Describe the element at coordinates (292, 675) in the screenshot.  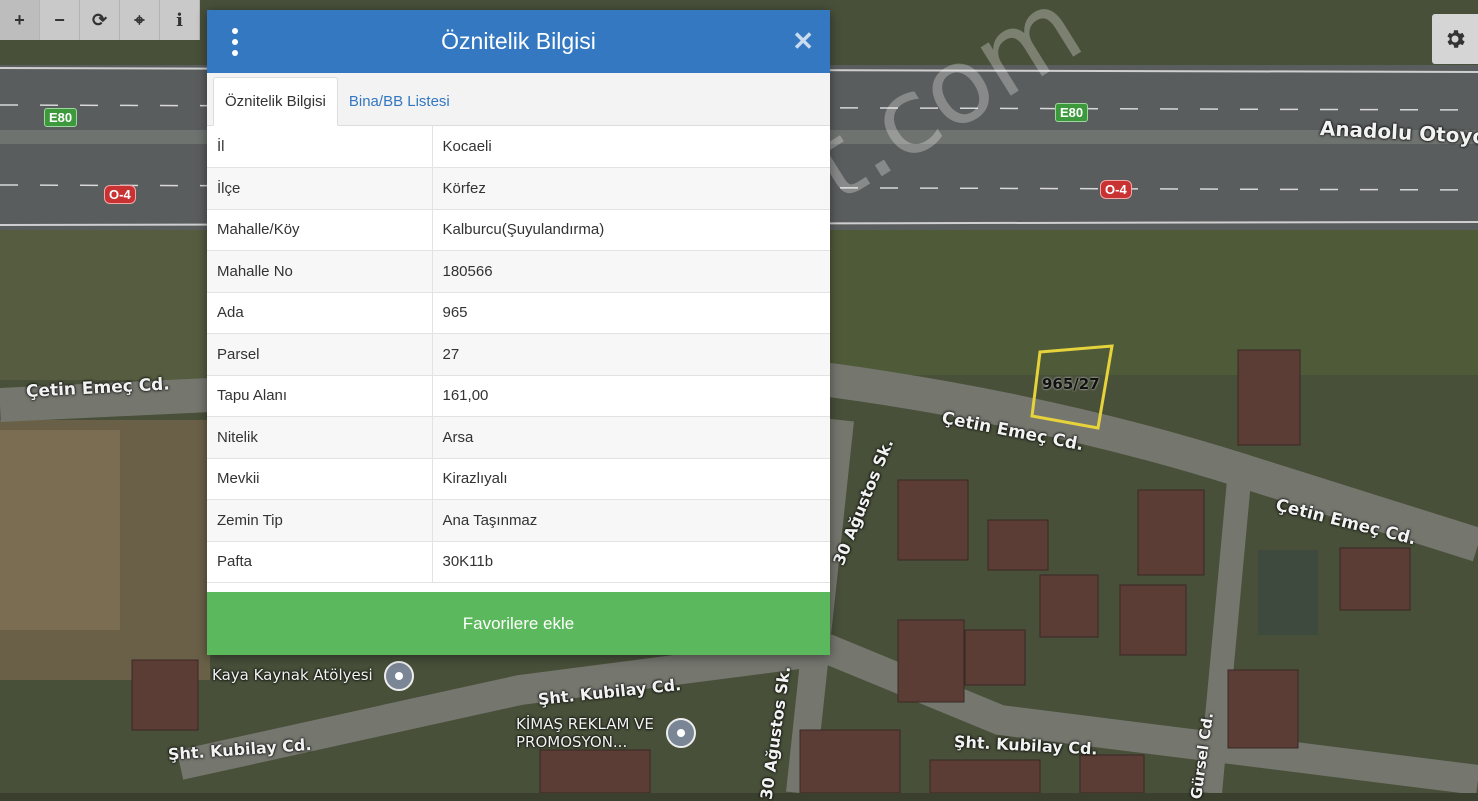
I see `poi-label: Kaya Kaynak Atölyesi` at that location.